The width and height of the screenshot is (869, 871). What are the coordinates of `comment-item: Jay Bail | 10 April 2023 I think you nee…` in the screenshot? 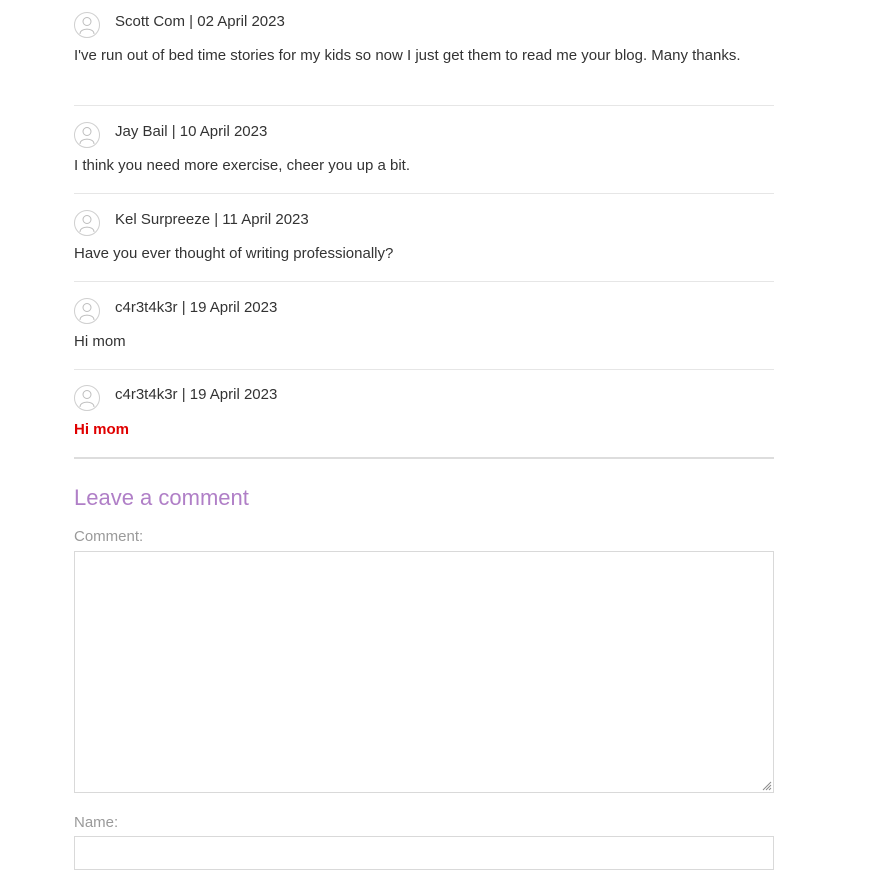 It's located at (424, 158).